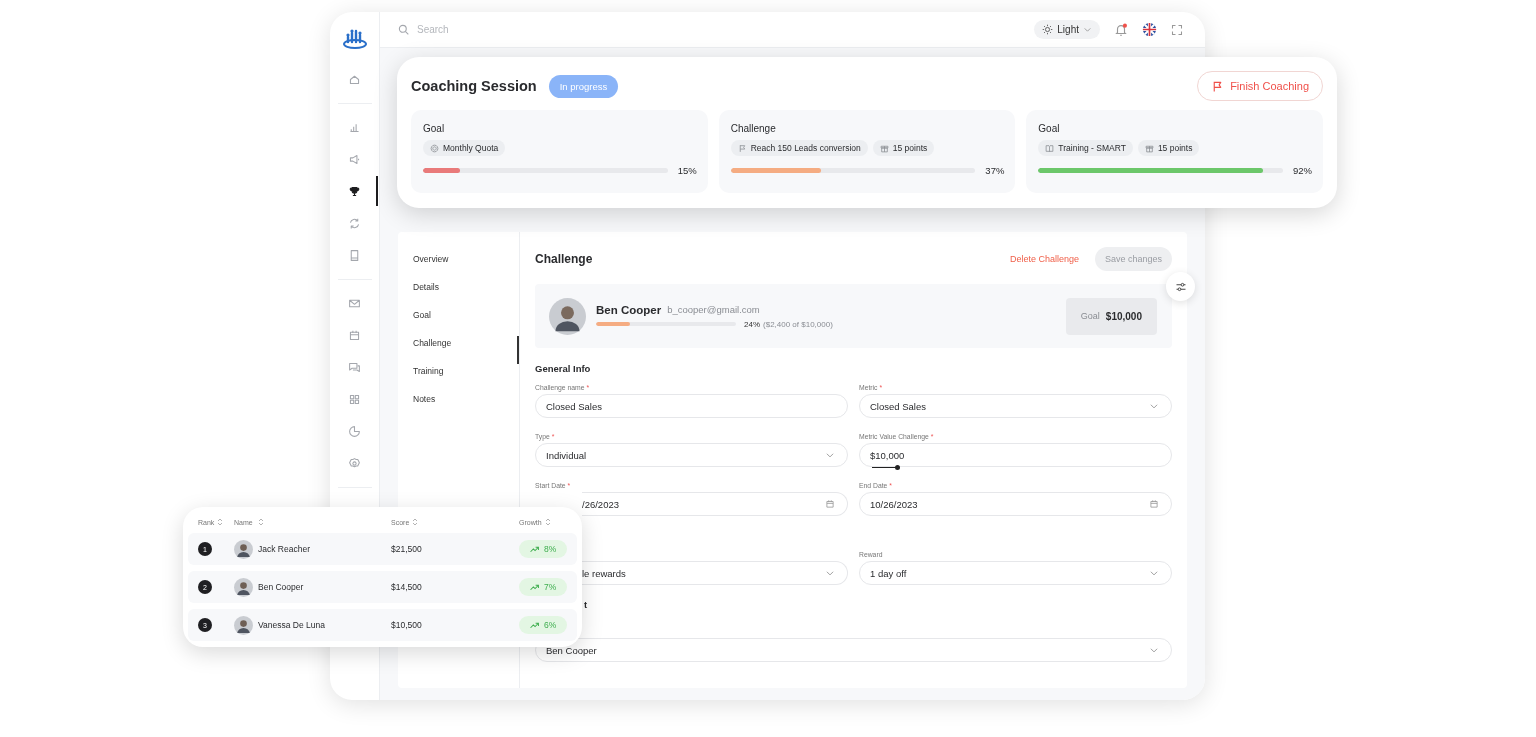  What do you see at coordinates (458, 378) in the screenshot?
I see `nav-tab: Training` at bounding box center [458, 378].